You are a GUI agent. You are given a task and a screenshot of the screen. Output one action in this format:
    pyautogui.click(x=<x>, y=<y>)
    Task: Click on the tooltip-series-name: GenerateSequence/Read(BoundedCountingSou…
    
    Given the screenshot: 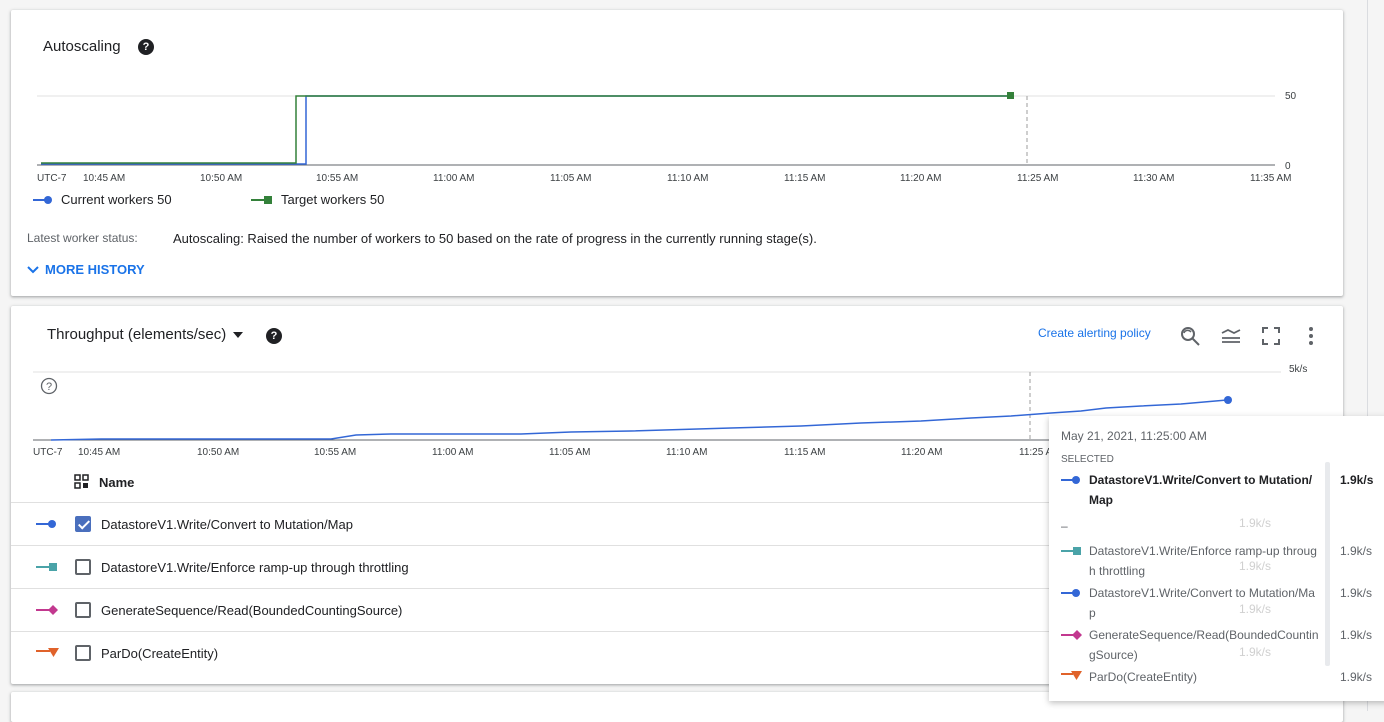 What is the action you would take?
    pyautogui.click(x=1204, y=645)
    